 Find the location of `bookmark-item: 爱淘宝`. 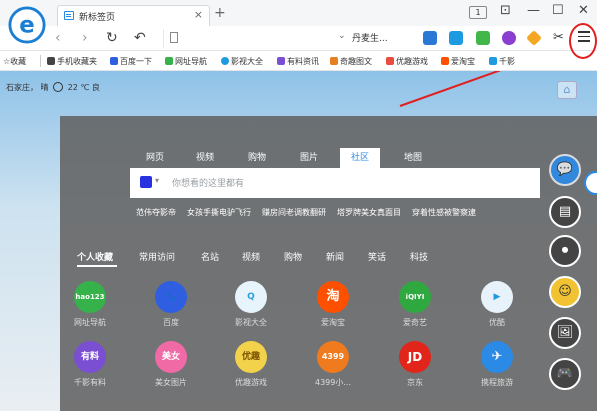

bookmark-item: 爱淘宝 is located at coordinates (458, 61).